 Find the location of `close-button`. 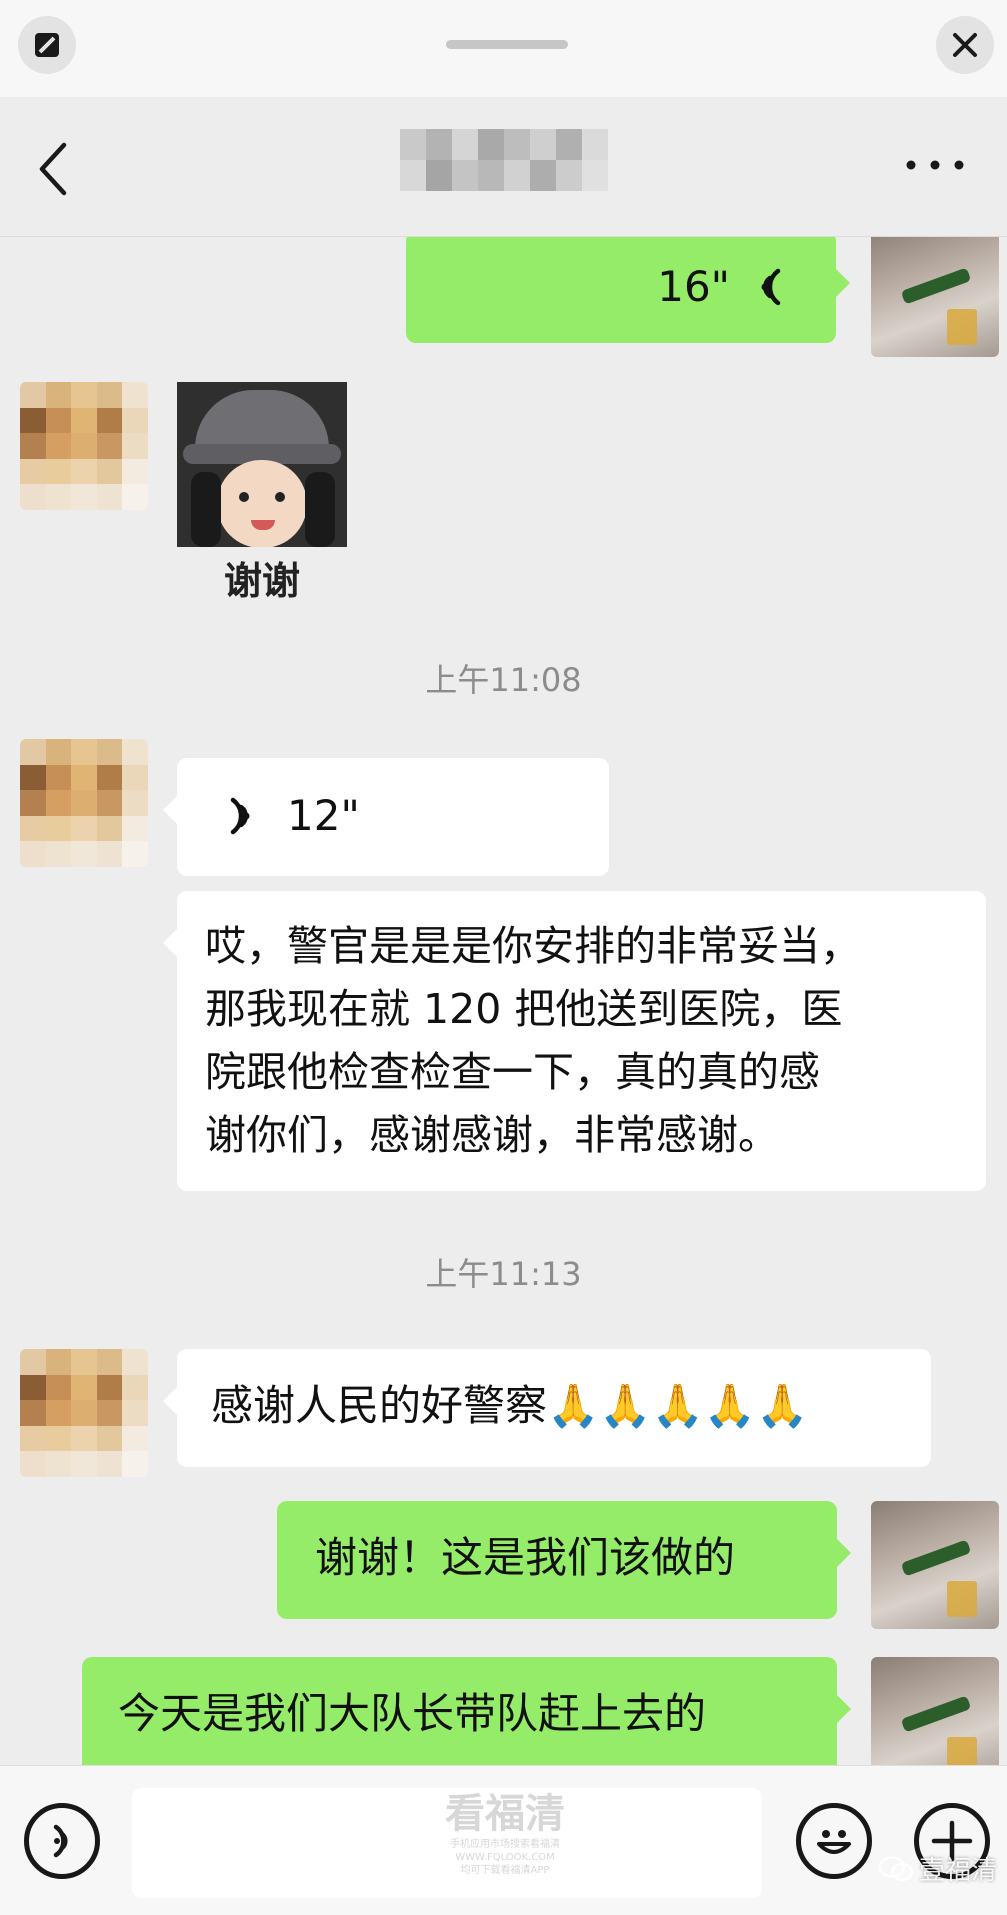

close-button is located at coordinates (965, 45).